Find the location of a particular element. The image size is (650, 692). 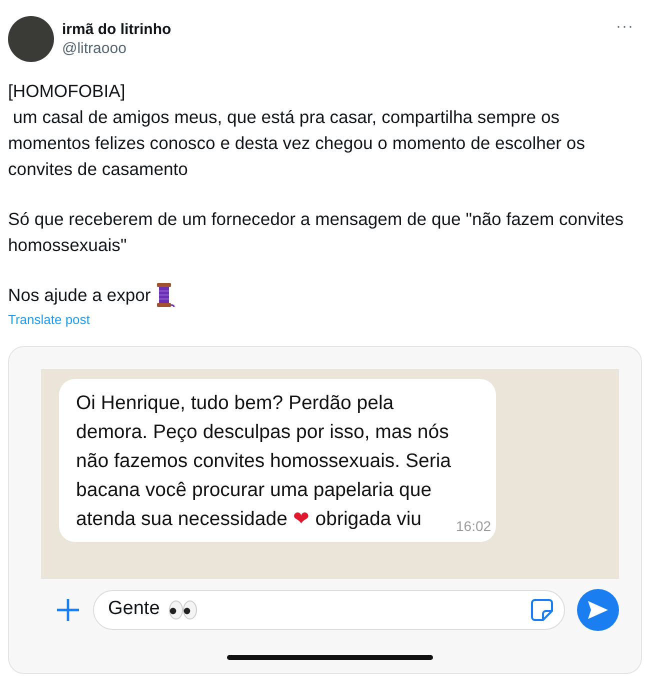

message-time: 16:02 is located at coordinates (474, 526).